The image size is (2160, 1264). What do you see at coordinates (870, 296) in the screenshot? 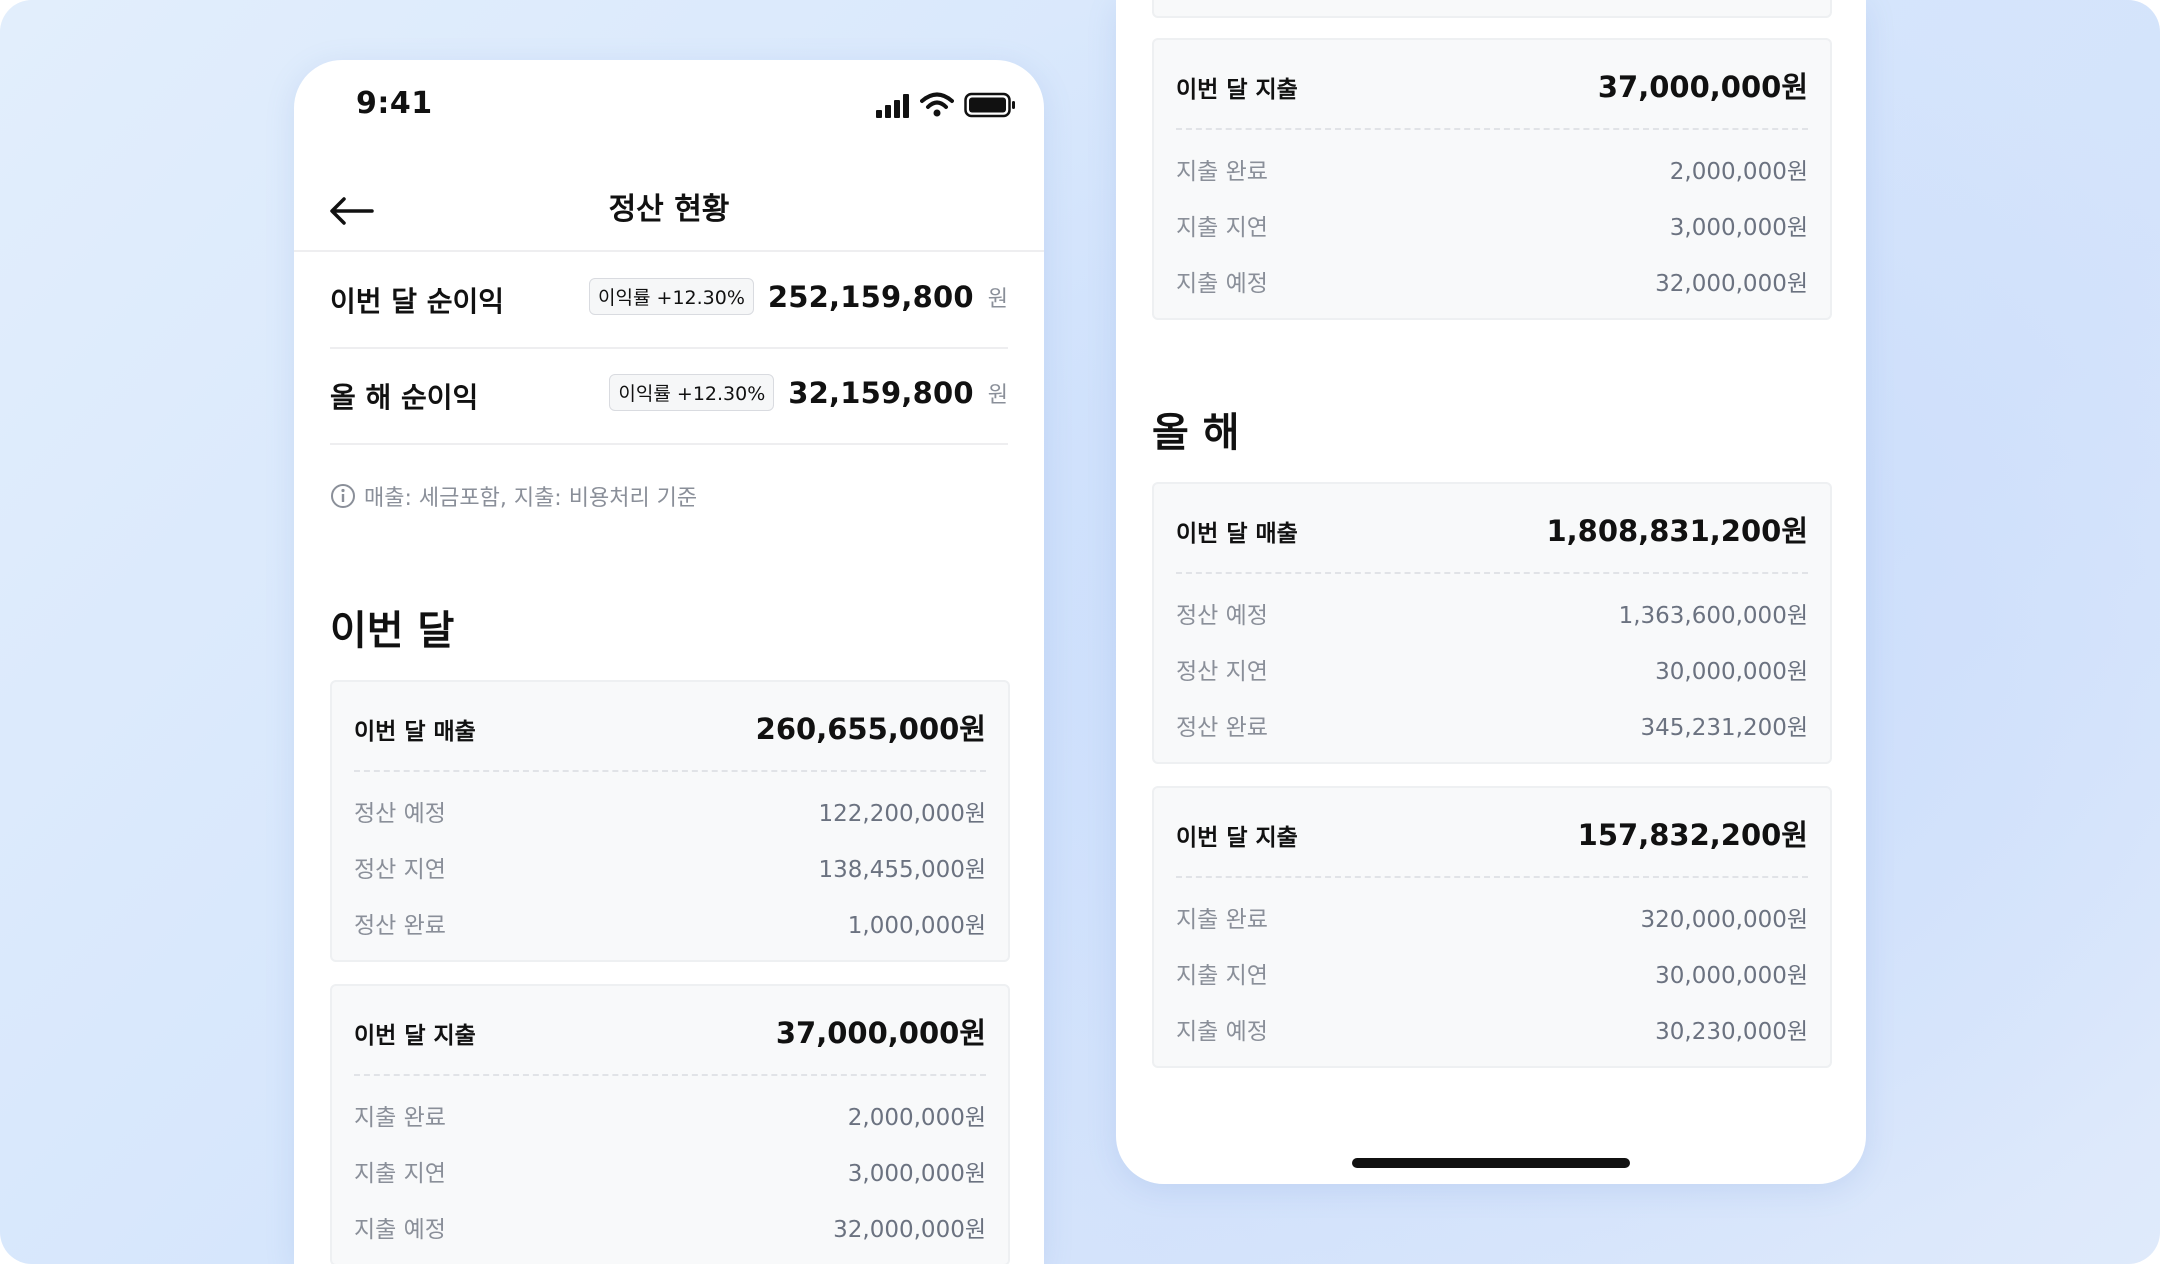
I see `monthly-profit-value: 252,159,800` at bounding box center [870, 296].